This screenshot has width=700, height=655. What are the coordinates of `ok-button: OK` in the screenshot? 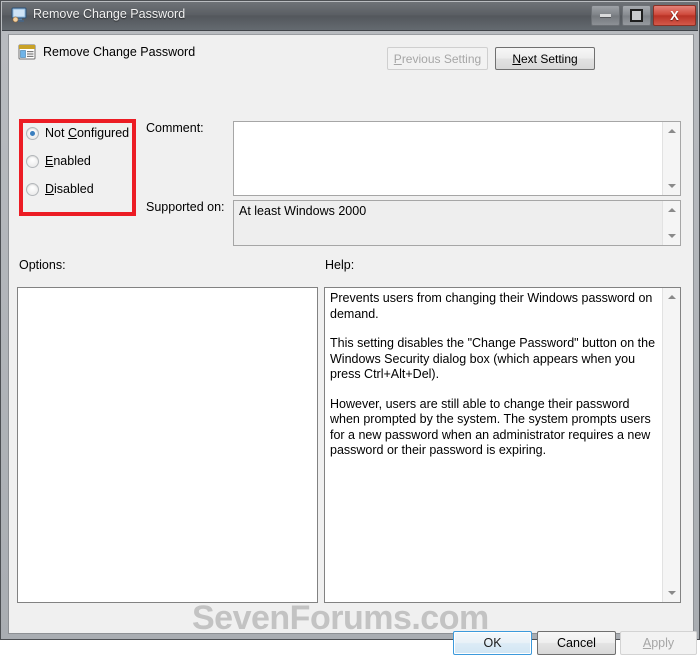 It's located at (492, 643).